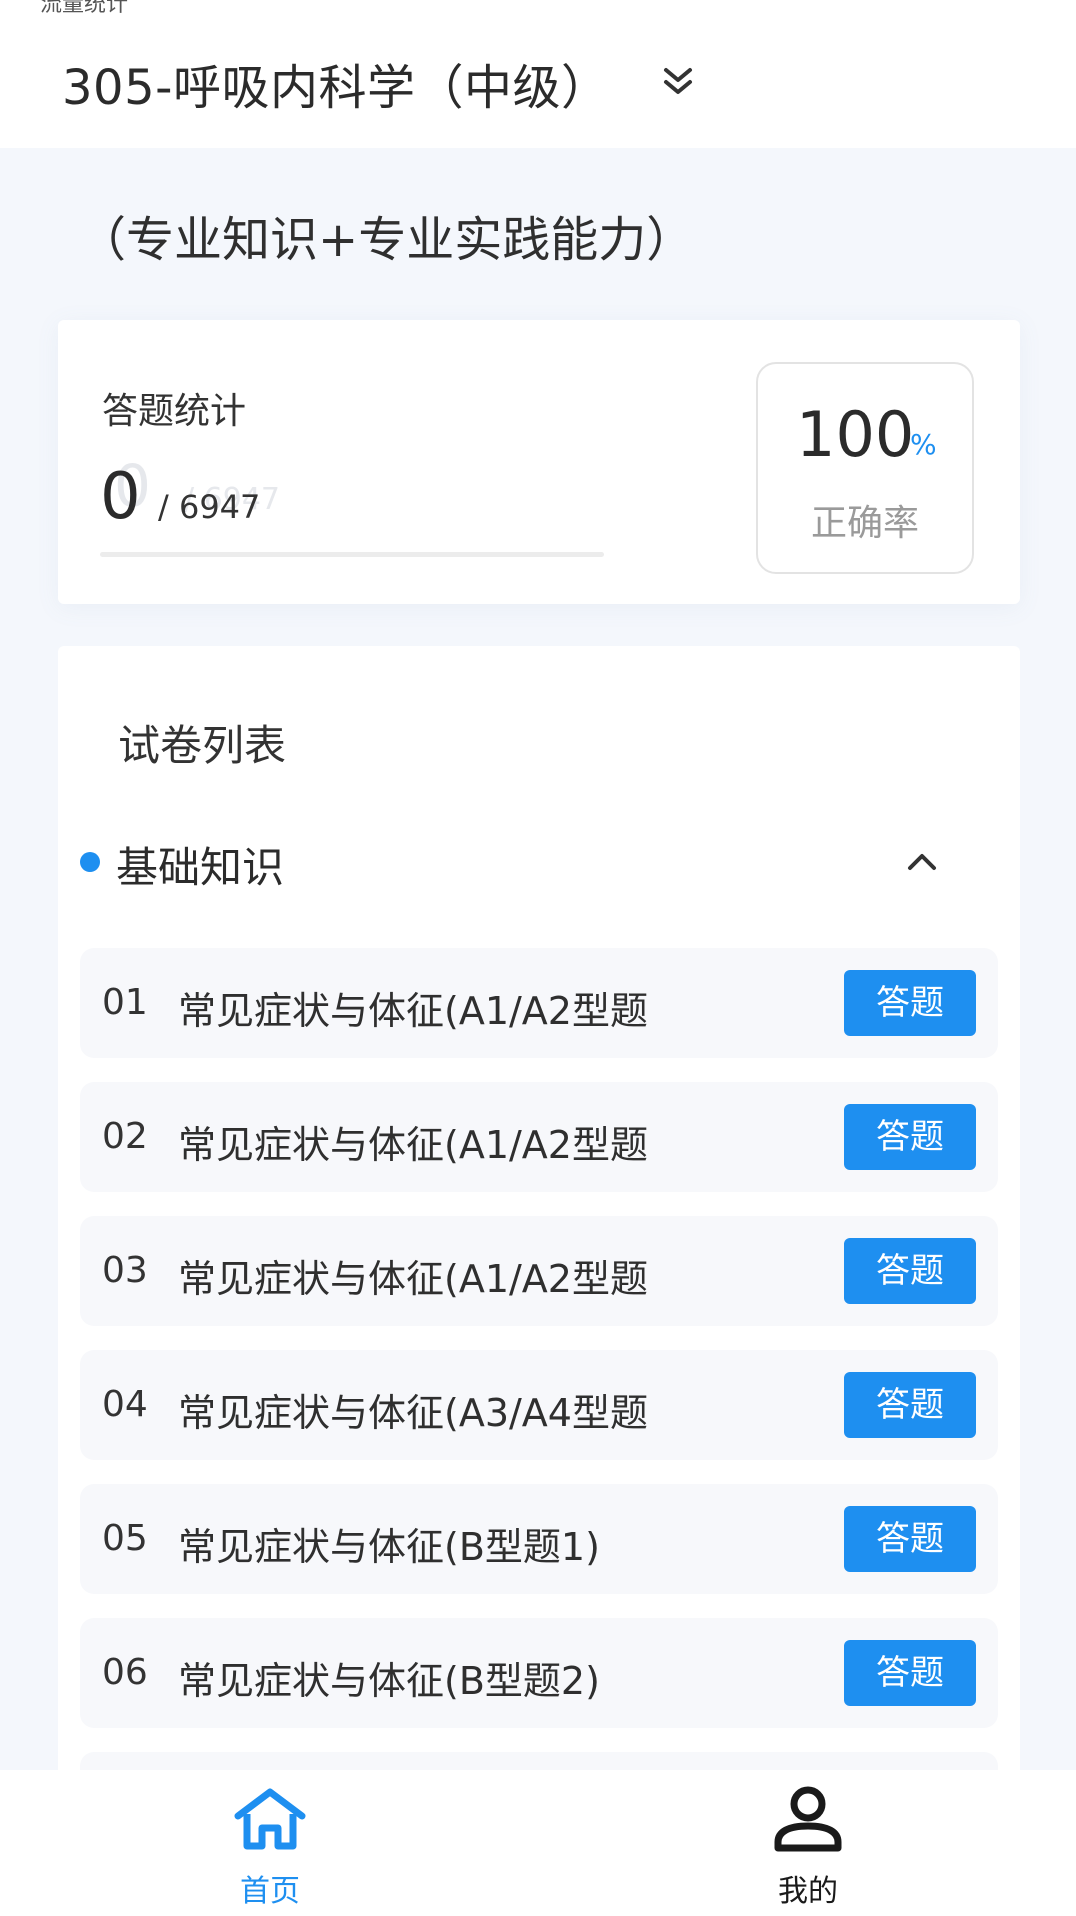 The image size is (1076, 1916). What do you see at coordinates (540, 862) in the screenshot?
I see `section-header-basic-knowledge: 基础知识` at bounding box center [540, 862].